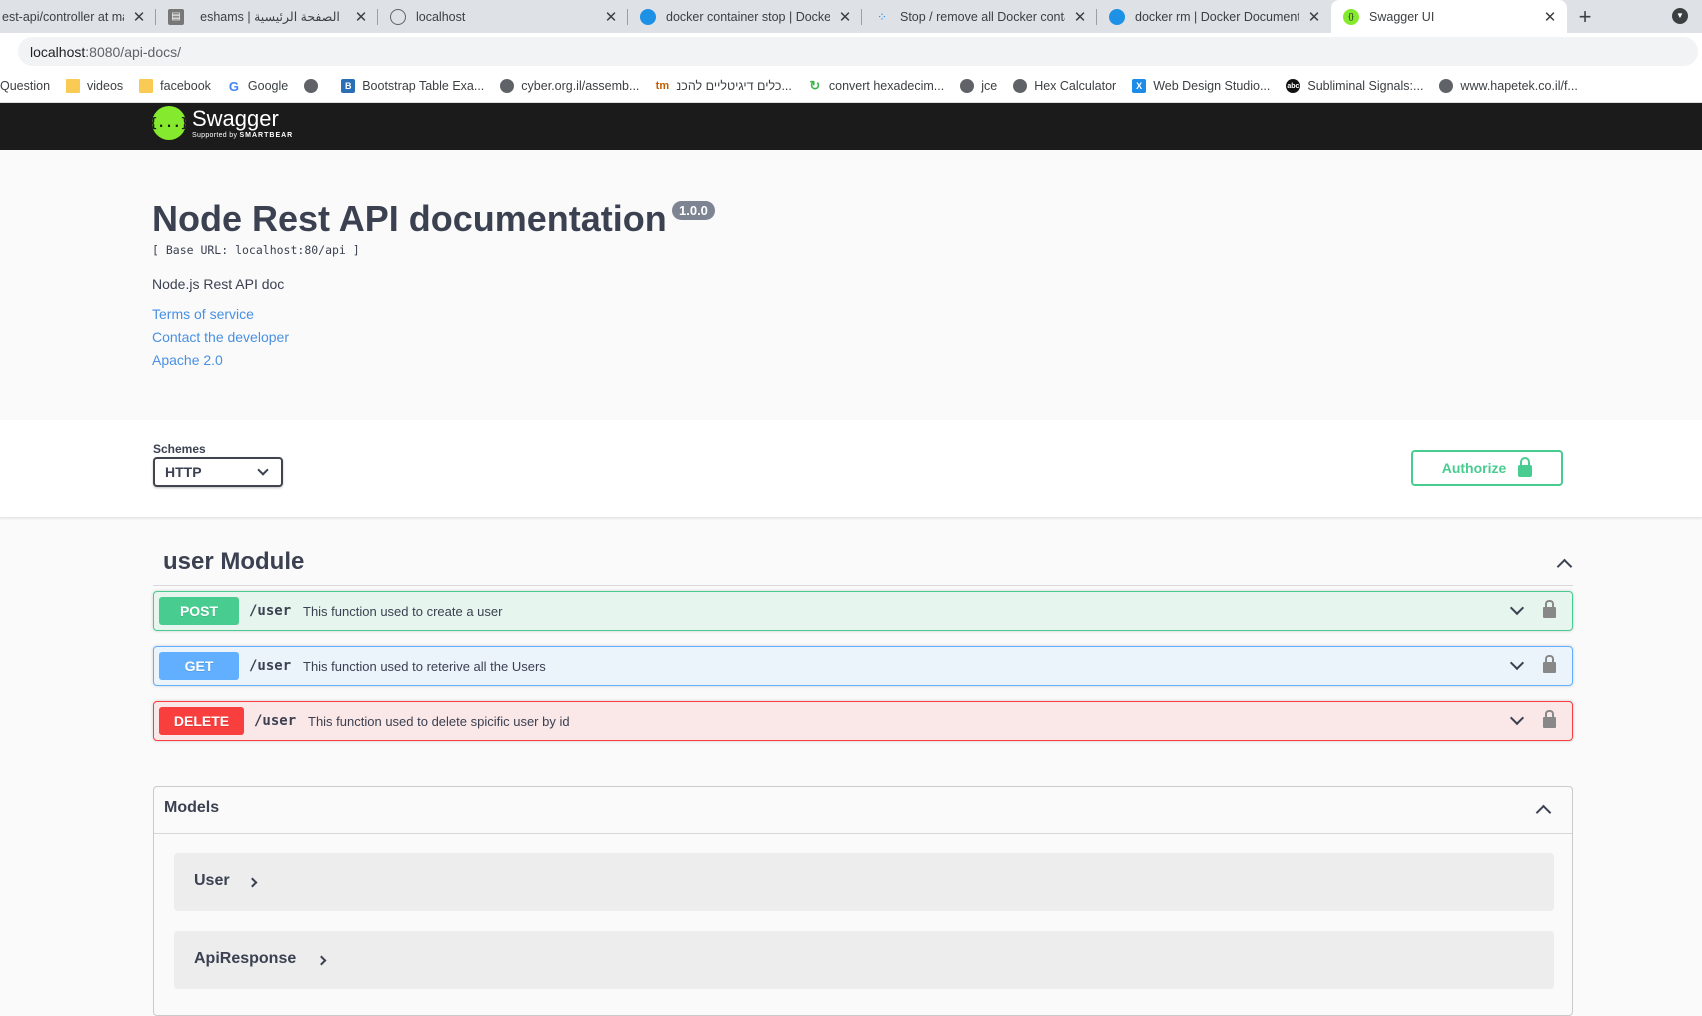 This screenshot has width=1702, height=1016. I want to click on page-icon: ▤, so click(176, 16).